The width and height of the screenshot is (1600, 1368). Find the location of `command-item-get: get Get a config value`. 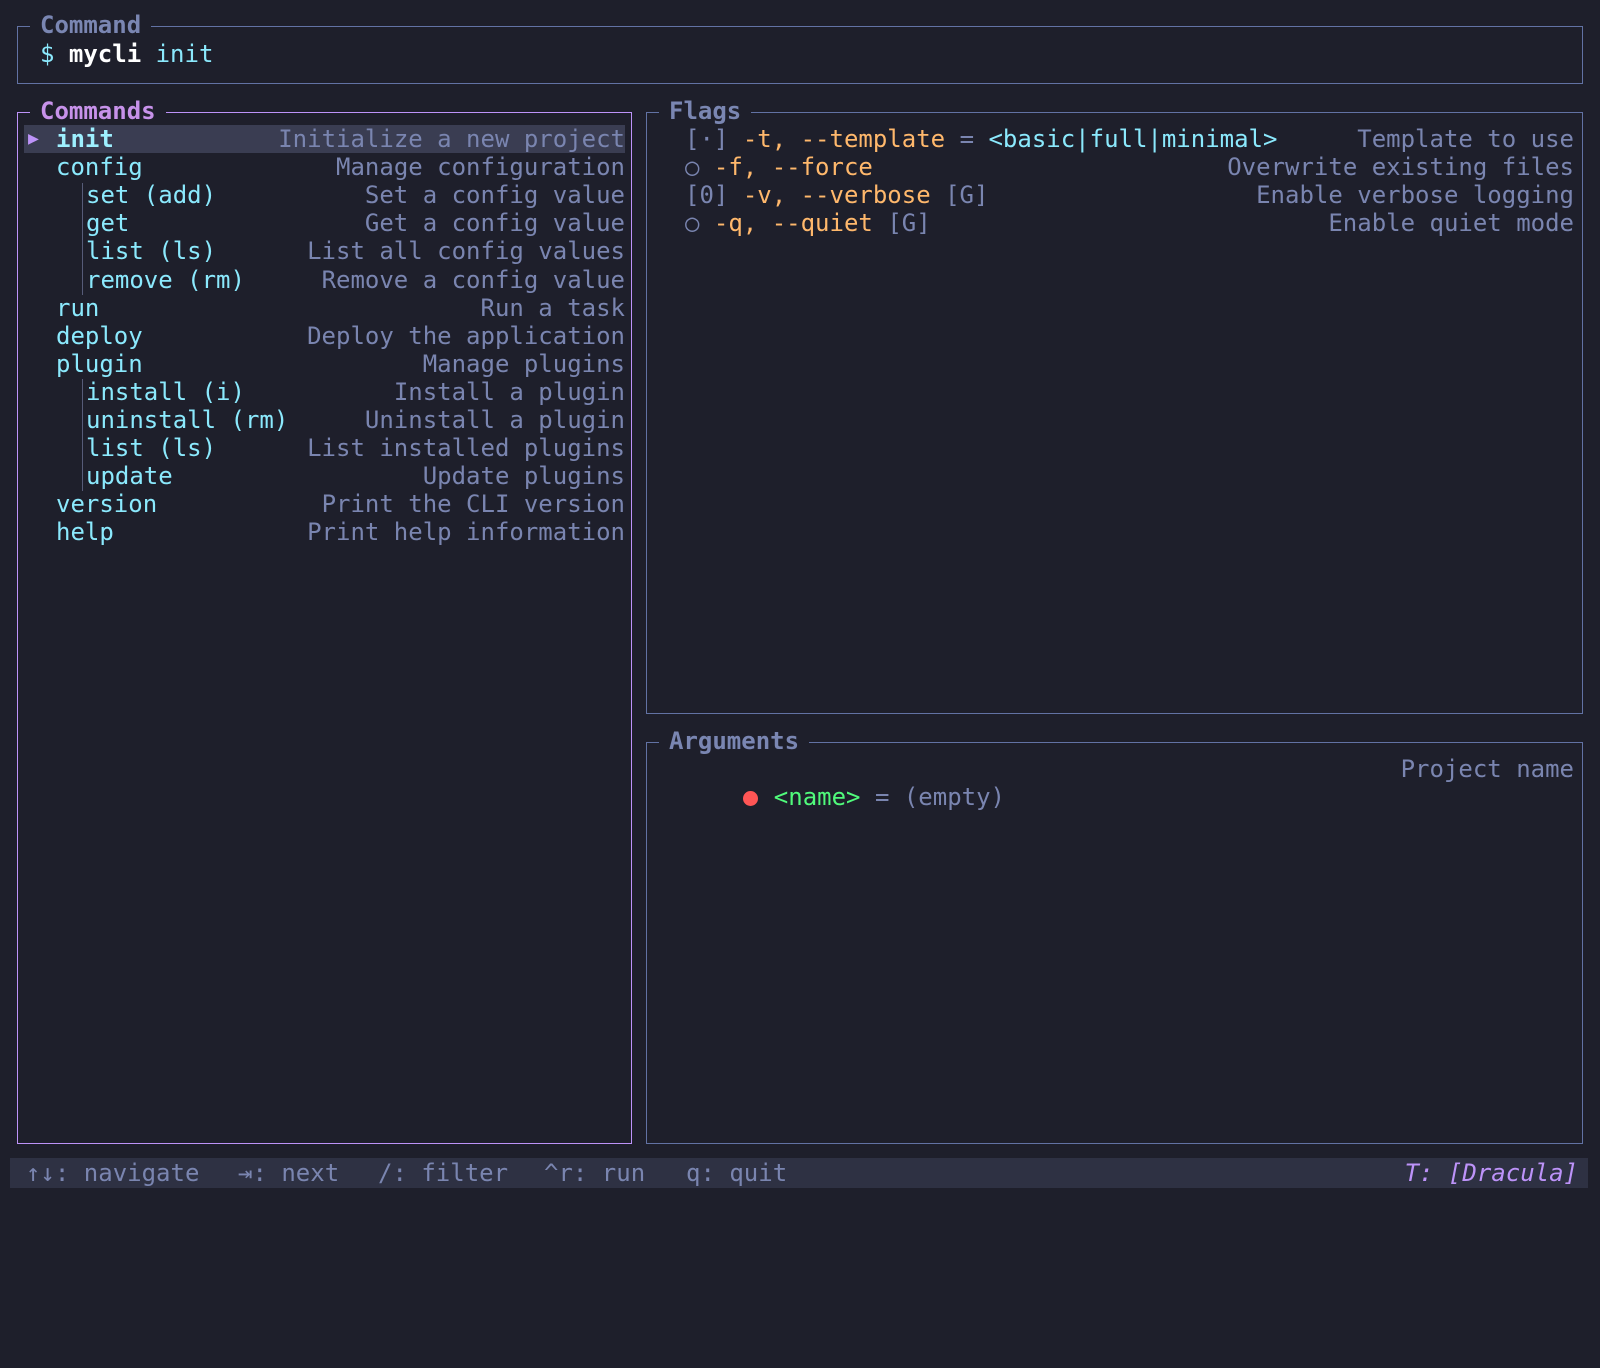

command-item-get: get Get a config value is located at coordinates (324, 223).